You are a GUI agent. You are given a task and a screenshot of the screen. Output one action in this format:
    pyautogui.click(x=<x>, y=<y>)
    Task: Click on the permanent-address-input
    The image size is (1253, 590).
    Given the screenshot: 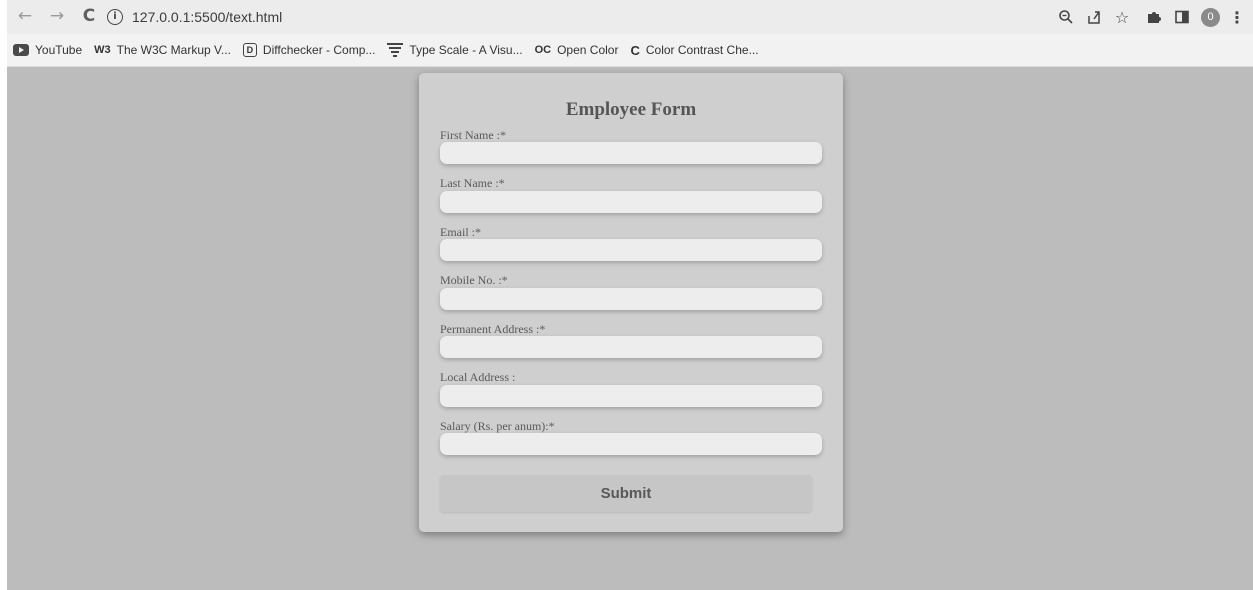 What is the action you would take?
    pyautogui.click(x=631, y=347)
    